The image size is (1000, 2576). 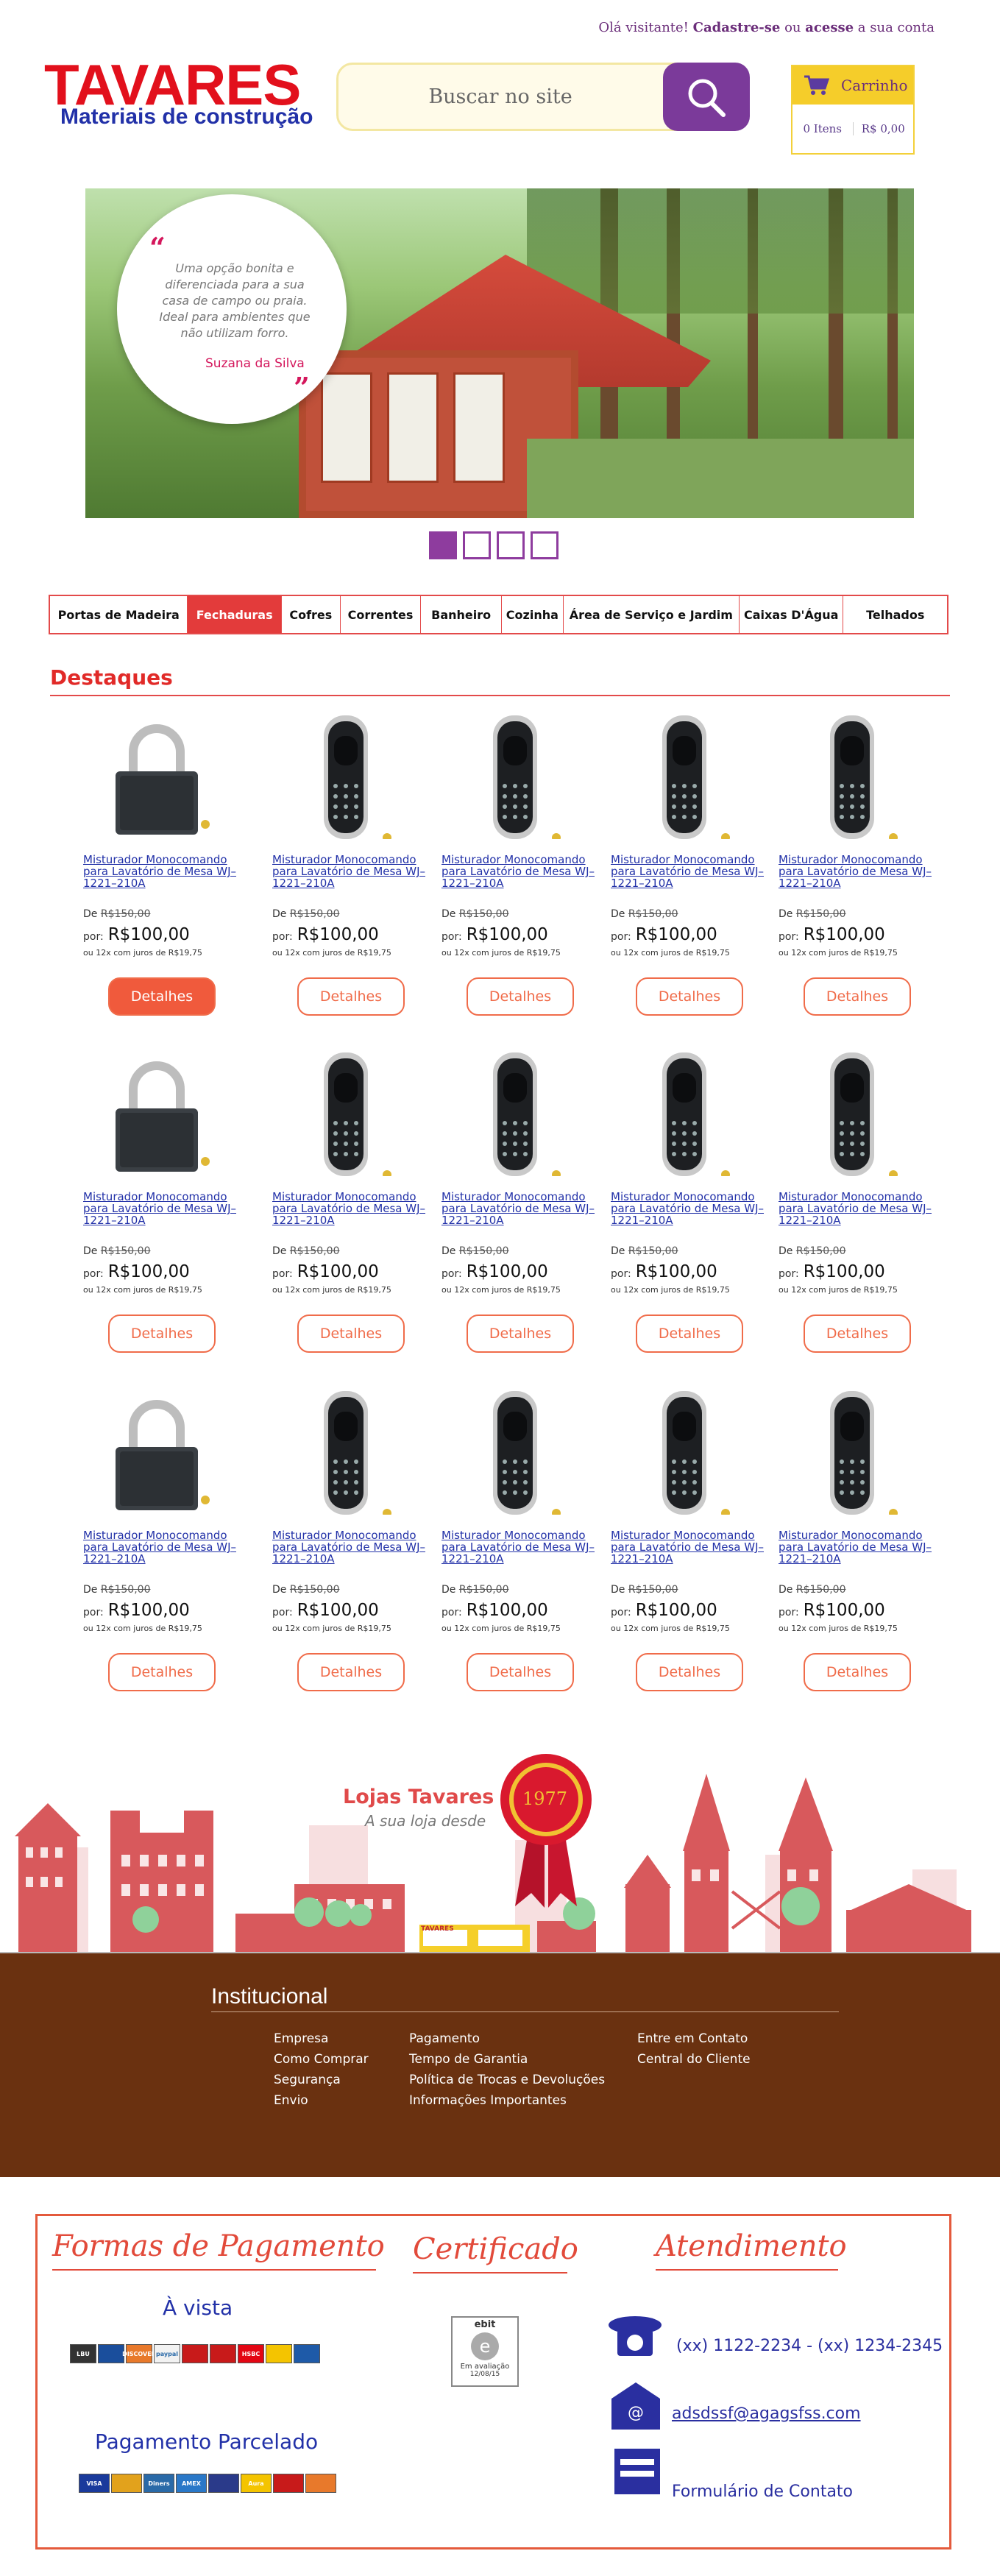 I want to click on footer-link: Envio, so click(x=321, y=2100).